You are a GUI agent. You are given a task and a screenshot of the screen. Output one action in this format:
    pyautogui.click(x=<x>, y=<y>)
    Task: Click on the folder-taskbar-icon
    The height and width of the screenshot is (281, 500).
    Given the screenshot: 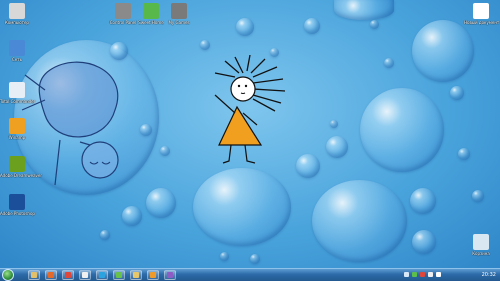 What is the action you would take?
    pyautogui.click(x=136, y=275)
    